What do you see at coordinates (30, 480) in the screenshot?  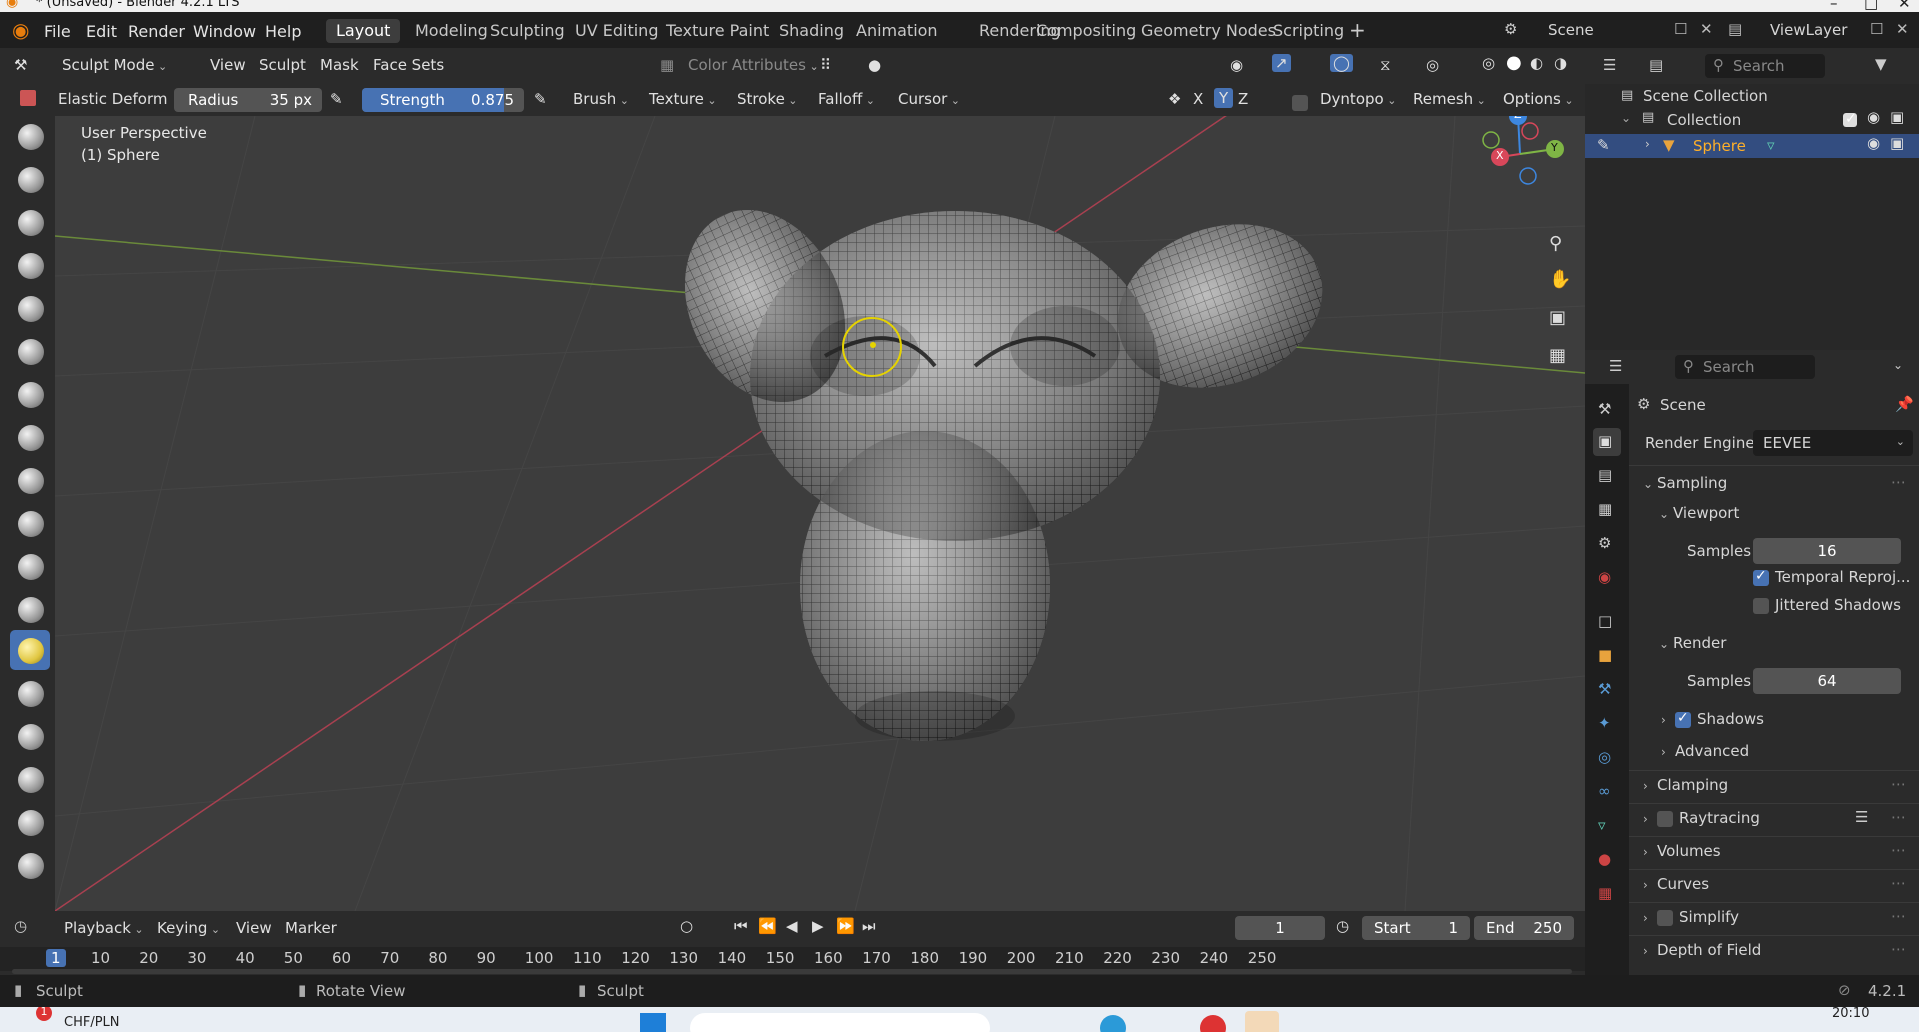 I see `tool-crease` at bounding box center [30, 480].